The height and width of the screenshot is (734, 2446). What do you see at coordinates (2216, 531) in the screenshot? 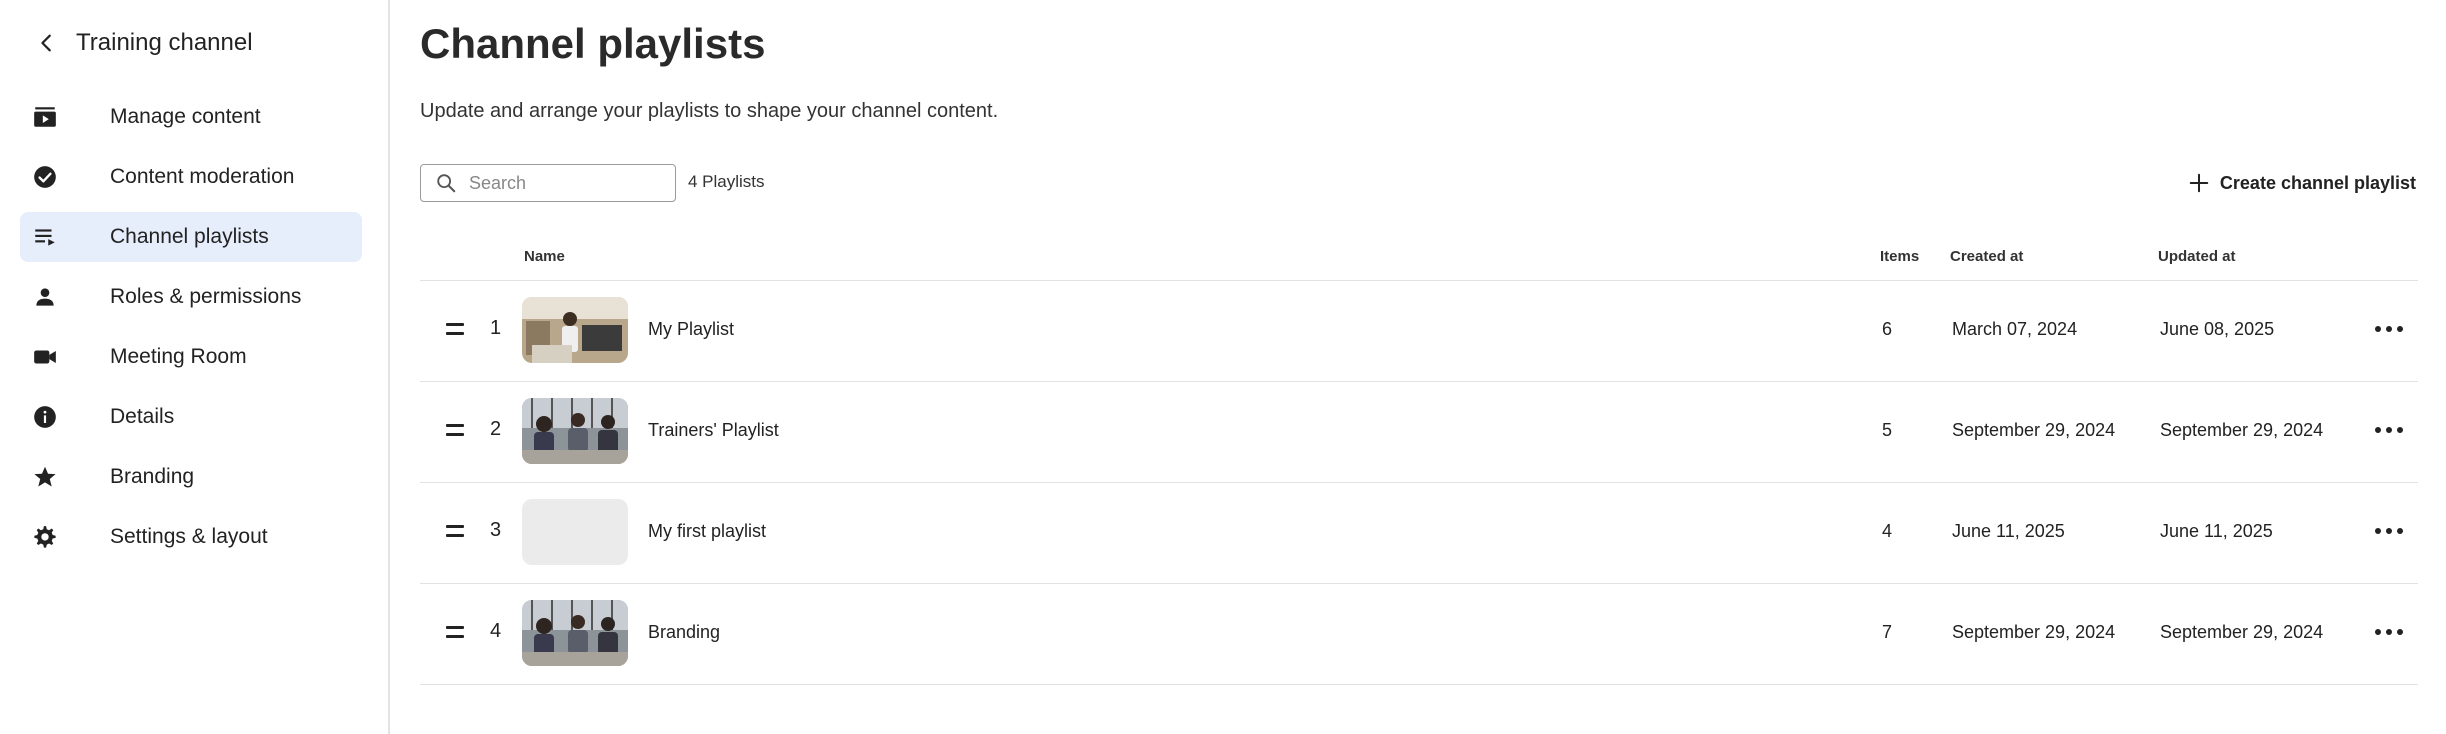
I see `playlist-updated: June 11, 2025` at bounding box center [2216, 531].